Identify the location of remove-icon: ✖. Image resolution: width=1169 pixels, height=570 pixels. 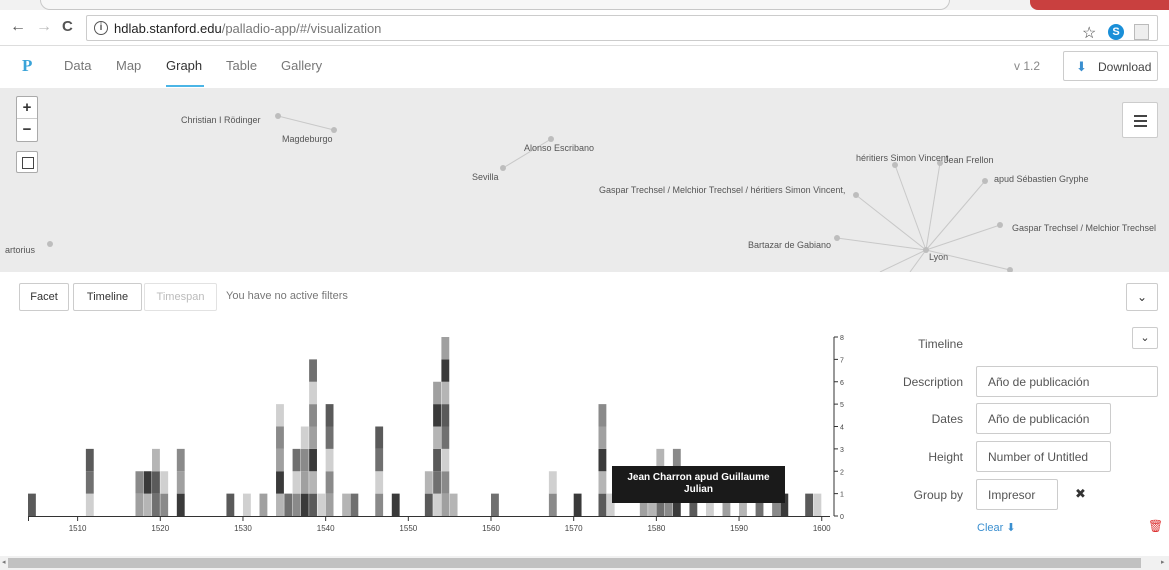
(1080, 494).